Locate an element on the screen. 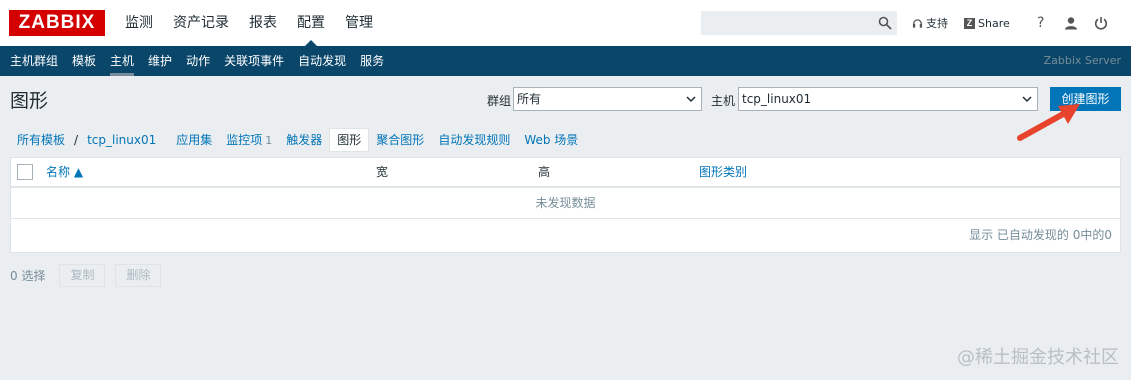 The image size is (1131, 380). menu-inventory: 资产记录 is located at coordinates (201, 23).